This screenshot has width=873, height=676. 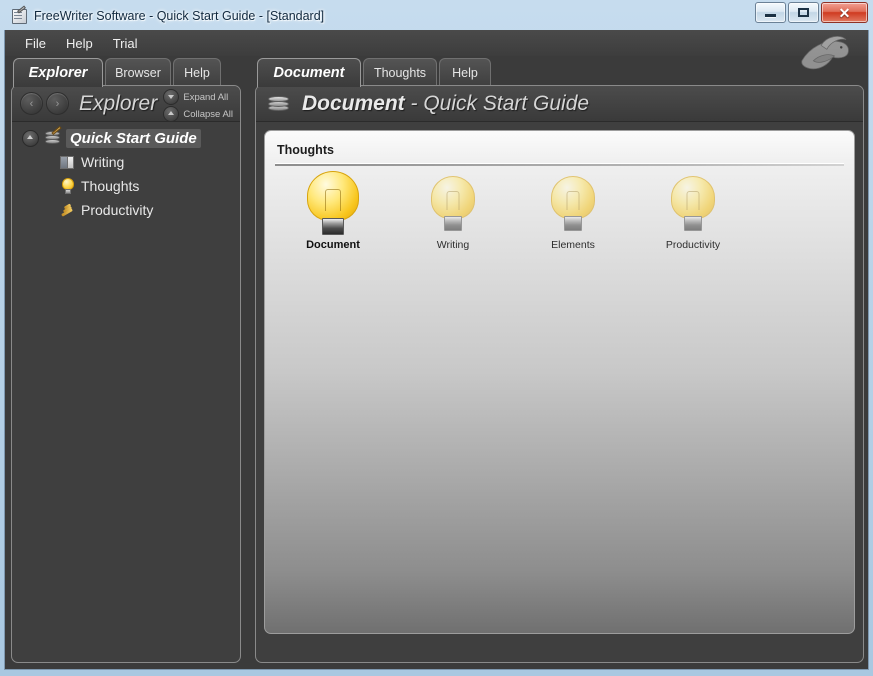 I want to click on explorer-title: Explorer, so click(x=118, y=103).